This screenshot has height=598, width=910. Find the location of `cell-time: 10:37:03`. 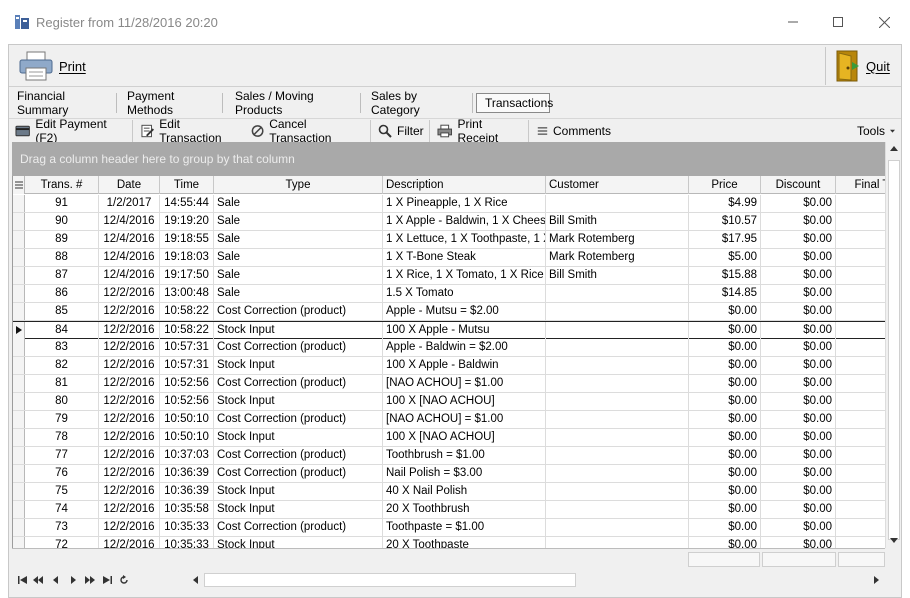

cell-time: 10:37:03 is located at coordinates (187, 455).